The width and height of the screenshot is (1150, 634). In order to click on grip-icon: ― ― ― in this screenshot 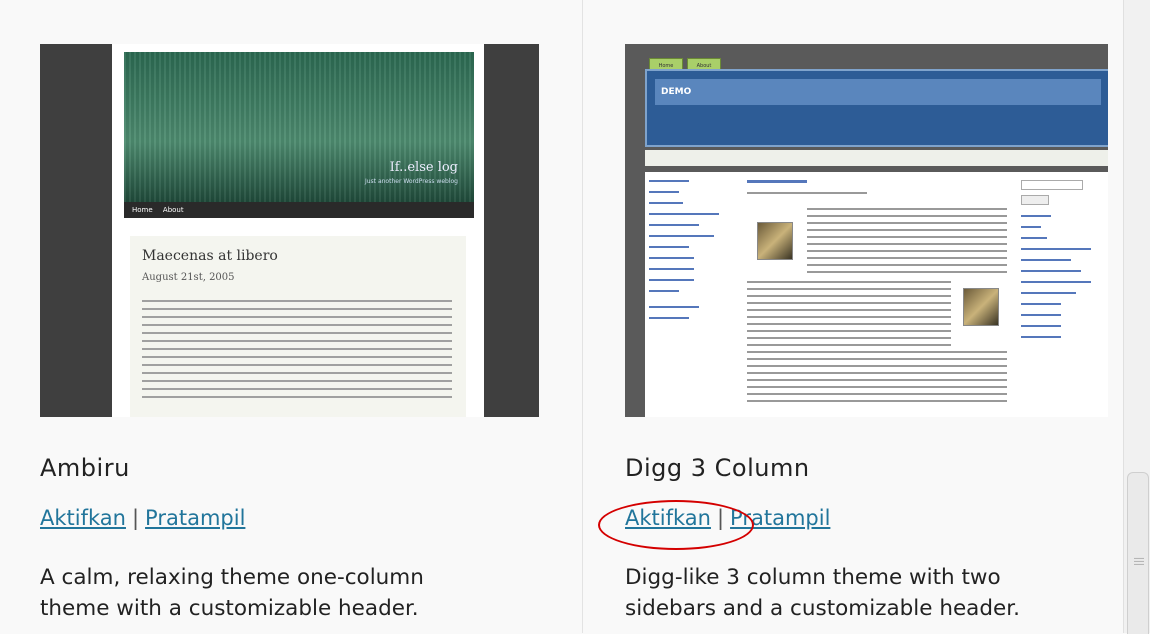, I will do `click(1139, 561)`.